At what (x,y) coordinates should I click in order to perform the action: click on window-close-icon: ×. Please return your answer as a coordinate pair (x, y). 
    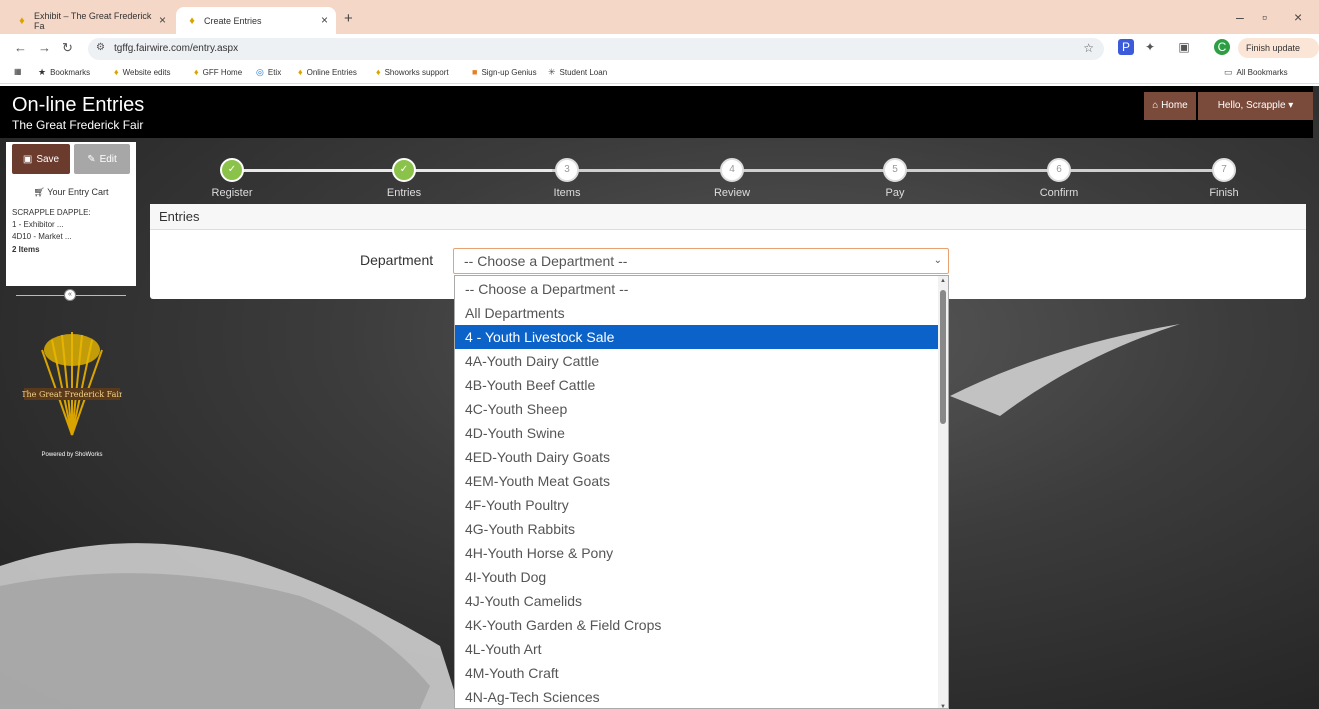
    Looking at the image, I should click on (1298, 17).